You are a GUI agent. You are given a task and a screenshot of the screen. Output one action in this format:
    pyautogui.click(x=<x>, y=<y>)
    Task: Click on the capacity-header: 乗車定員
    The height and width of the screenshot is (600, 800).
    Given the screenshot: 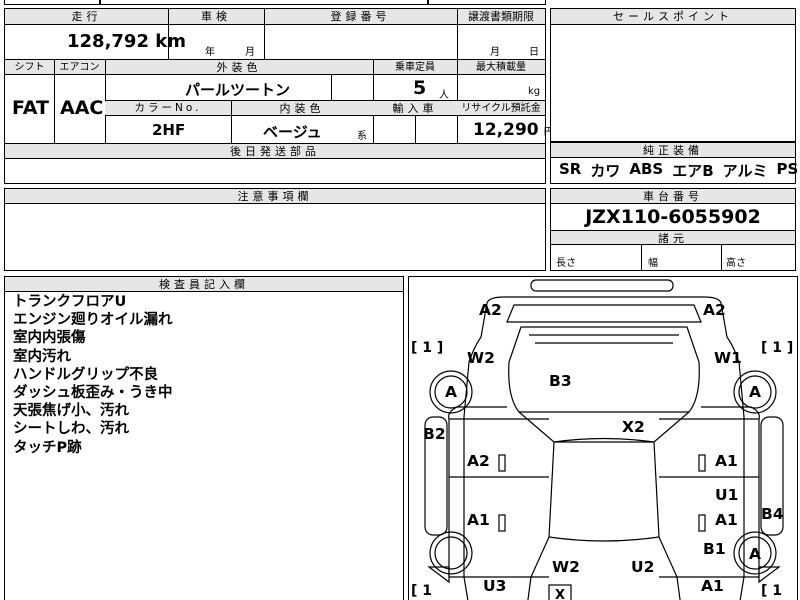 What is the action you would take?
    pyautogui.click(x=415, y=67)
    